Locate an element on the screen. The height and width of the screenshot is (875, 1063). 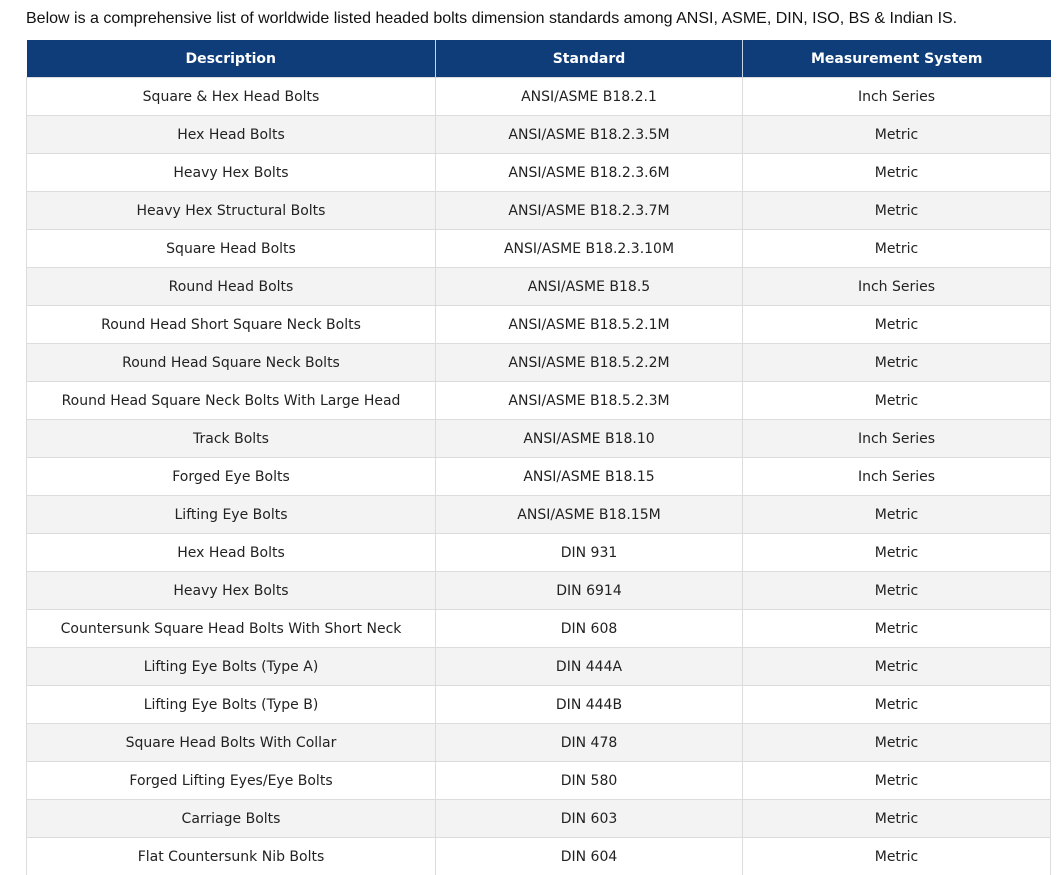
description-cell: Round Head Square Neck Bolts is located at coordinates (231, 362).